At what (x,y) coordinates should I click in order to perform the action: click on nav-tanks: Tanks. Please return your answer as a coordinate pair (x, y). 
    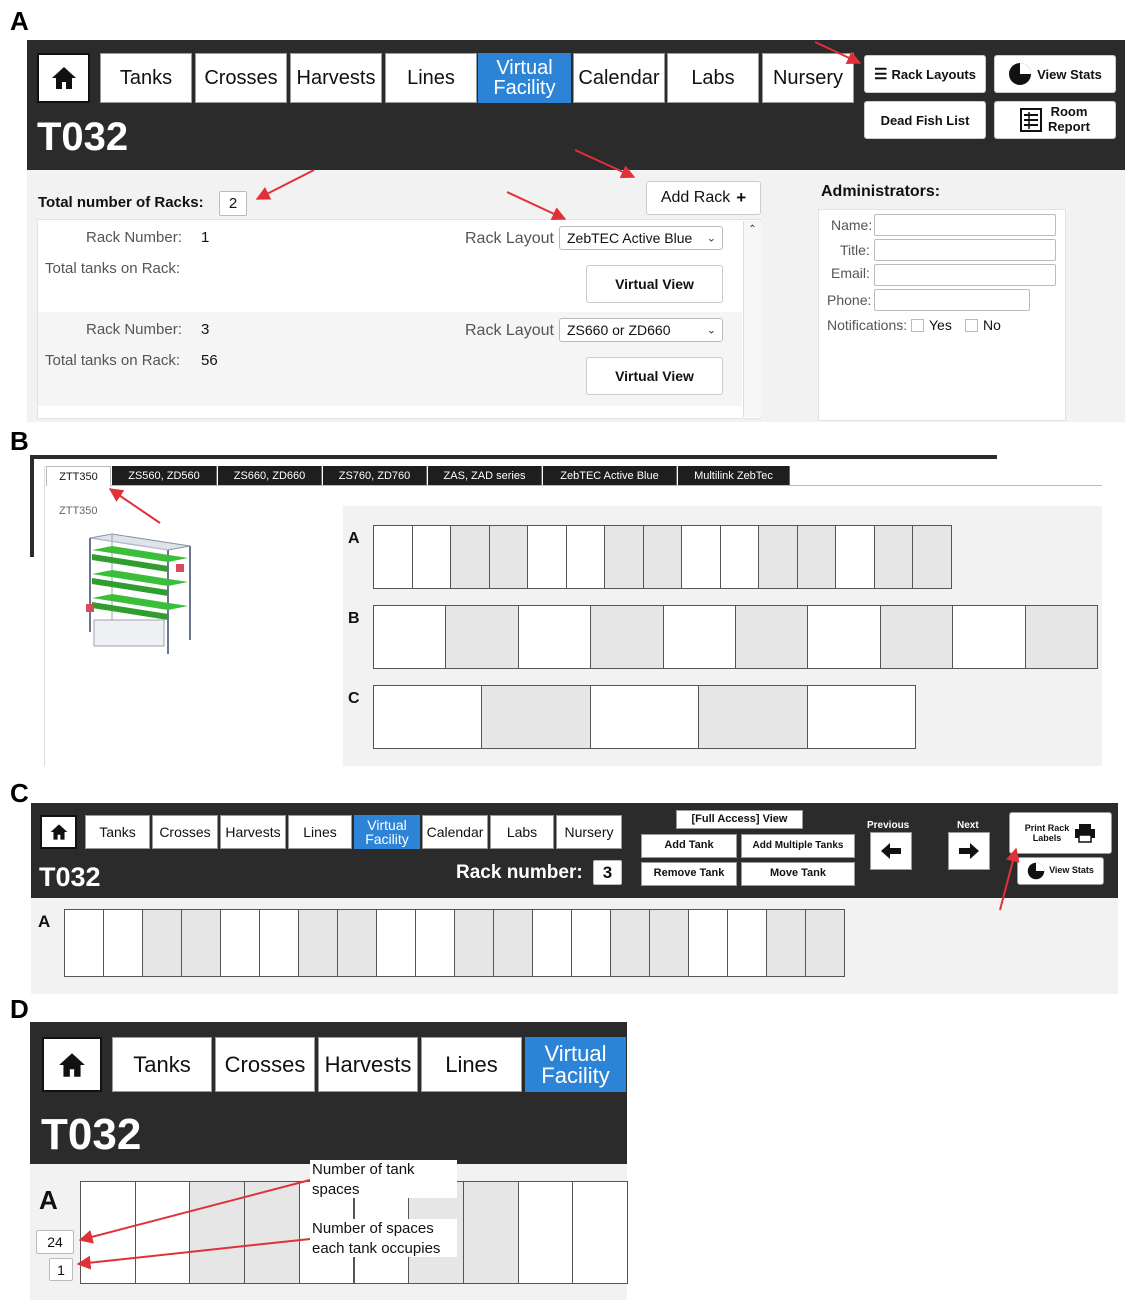
    Looking at the image, I should click on (146, 78).